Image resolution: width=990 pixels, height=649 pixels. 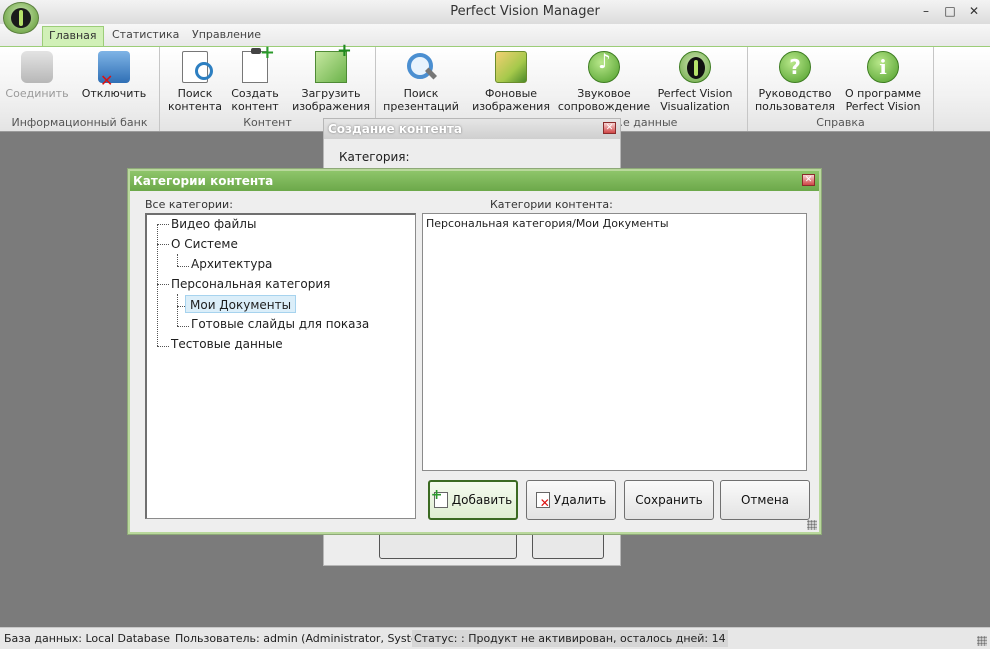 What do you see at coordinates (604, 100) in the screenshot?
I see `sound-label: Звуковое сопровождение` at bounding box center [604, 100].